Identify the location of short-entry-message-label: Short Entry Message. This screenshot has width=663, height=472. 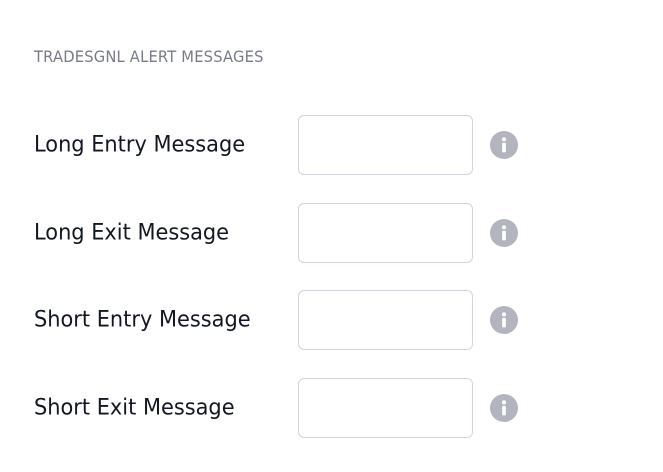
(142, 320).